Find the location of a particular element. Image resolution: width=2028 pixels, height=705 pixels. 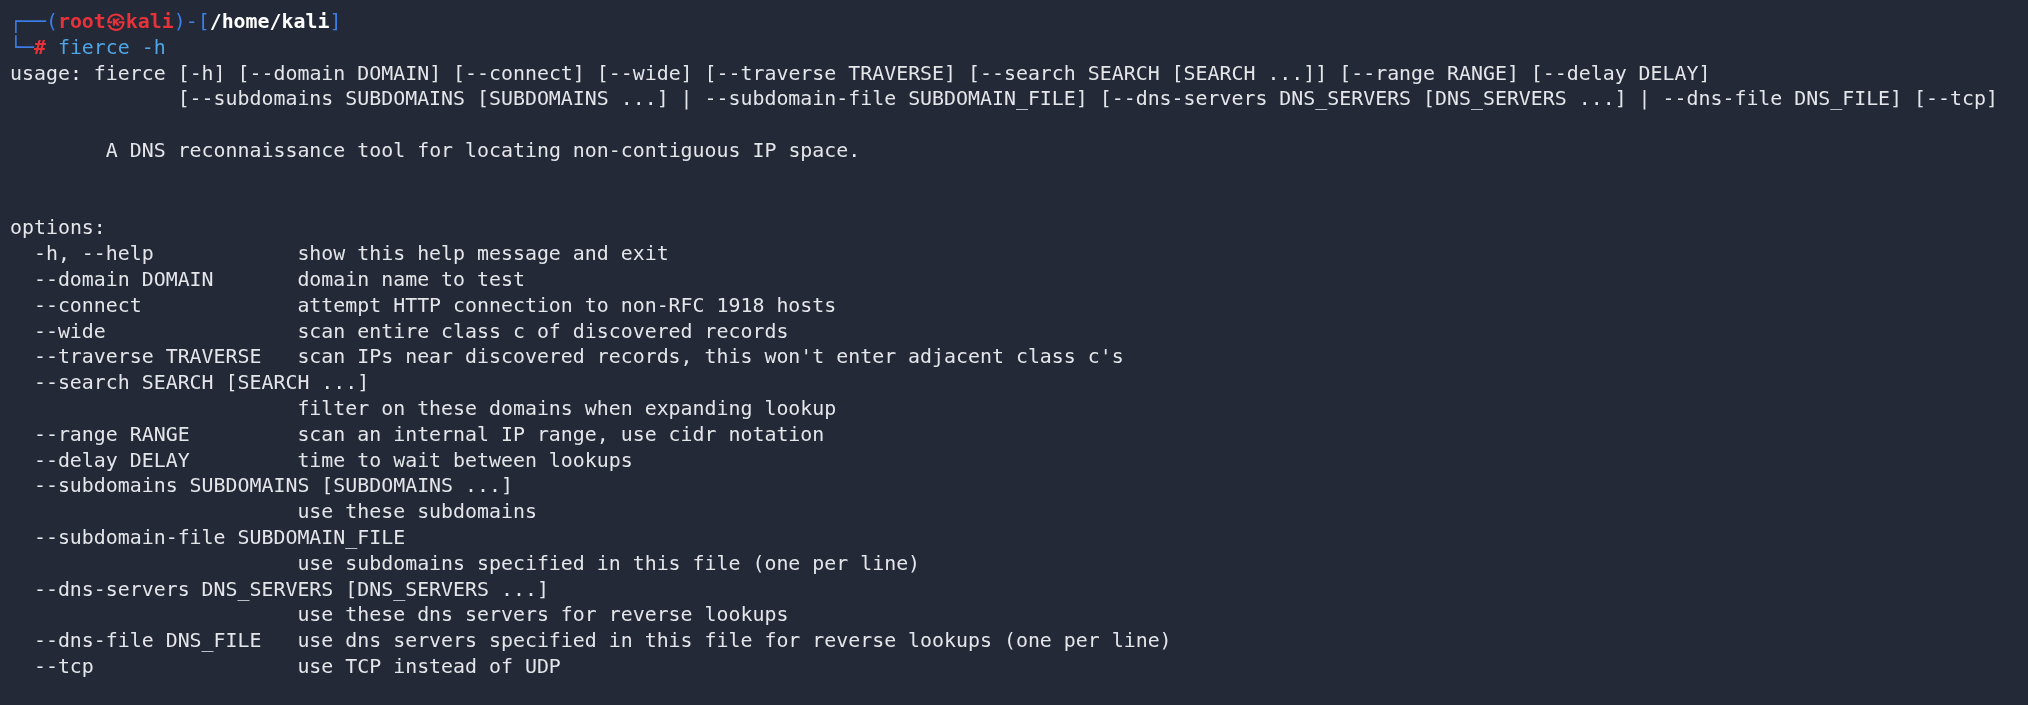

option-help: attempt HTTP connection to non-RFC 1918 hosts is located at coordinates (567, 305).